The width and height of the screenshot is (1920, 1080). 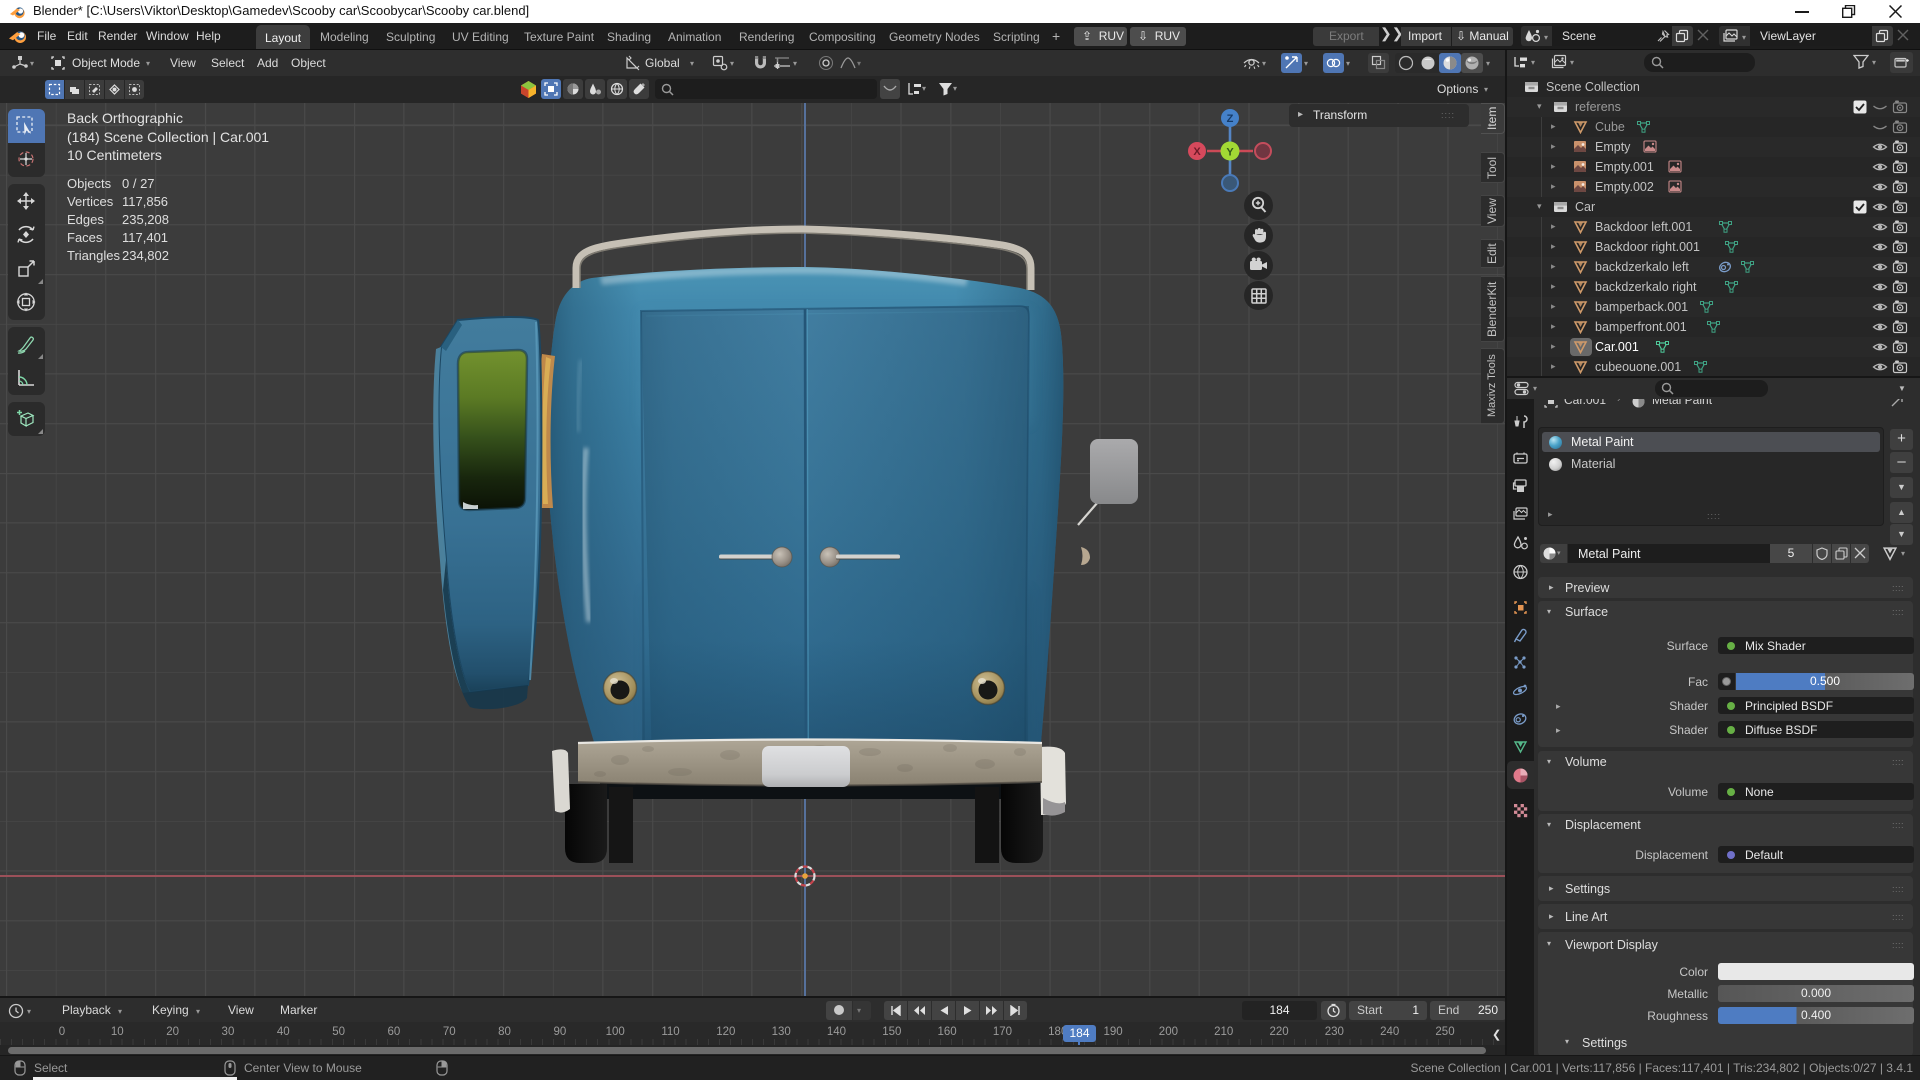 I want to click on svg-text: Z, so click(x=1230, y=119).